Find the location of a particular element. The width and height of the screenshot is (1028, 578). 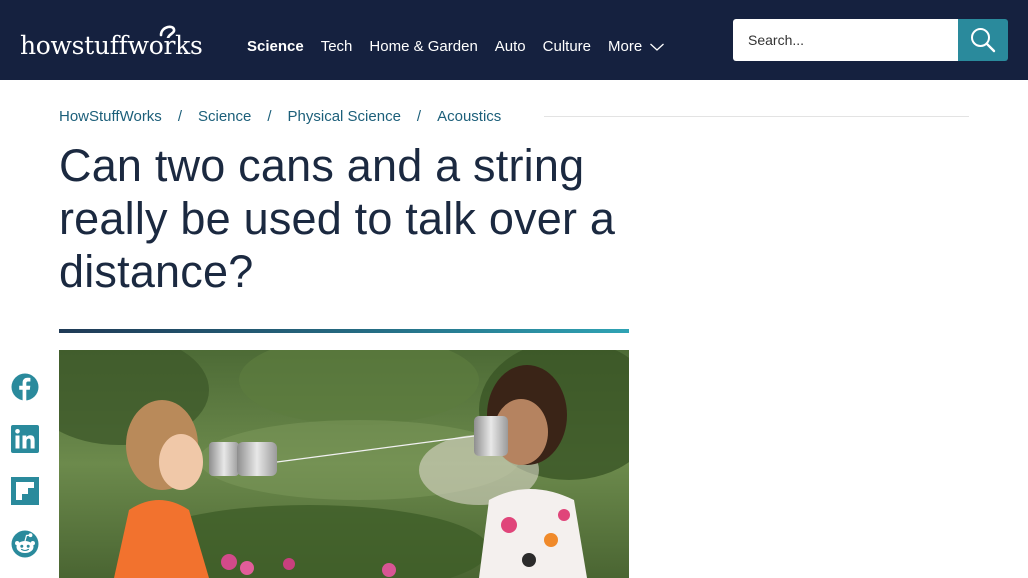

breadcrumb-item-acoustics: Acoustics is located at coordinates (469, 116).